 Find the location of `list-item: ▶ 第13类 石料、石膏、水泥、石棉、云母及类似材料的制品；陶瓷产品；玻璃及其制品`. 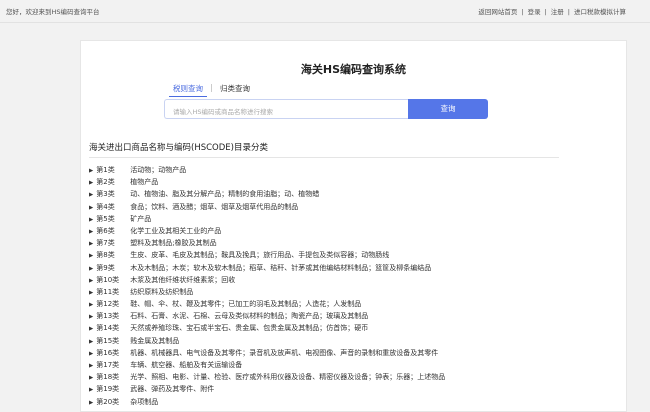

list-item: ▶ 第13类 石料、石膏、水泥、石棉、云母及类似材料的制品；陶瓷产品；玻璃及其制品 is located at coordinates (349, 316).